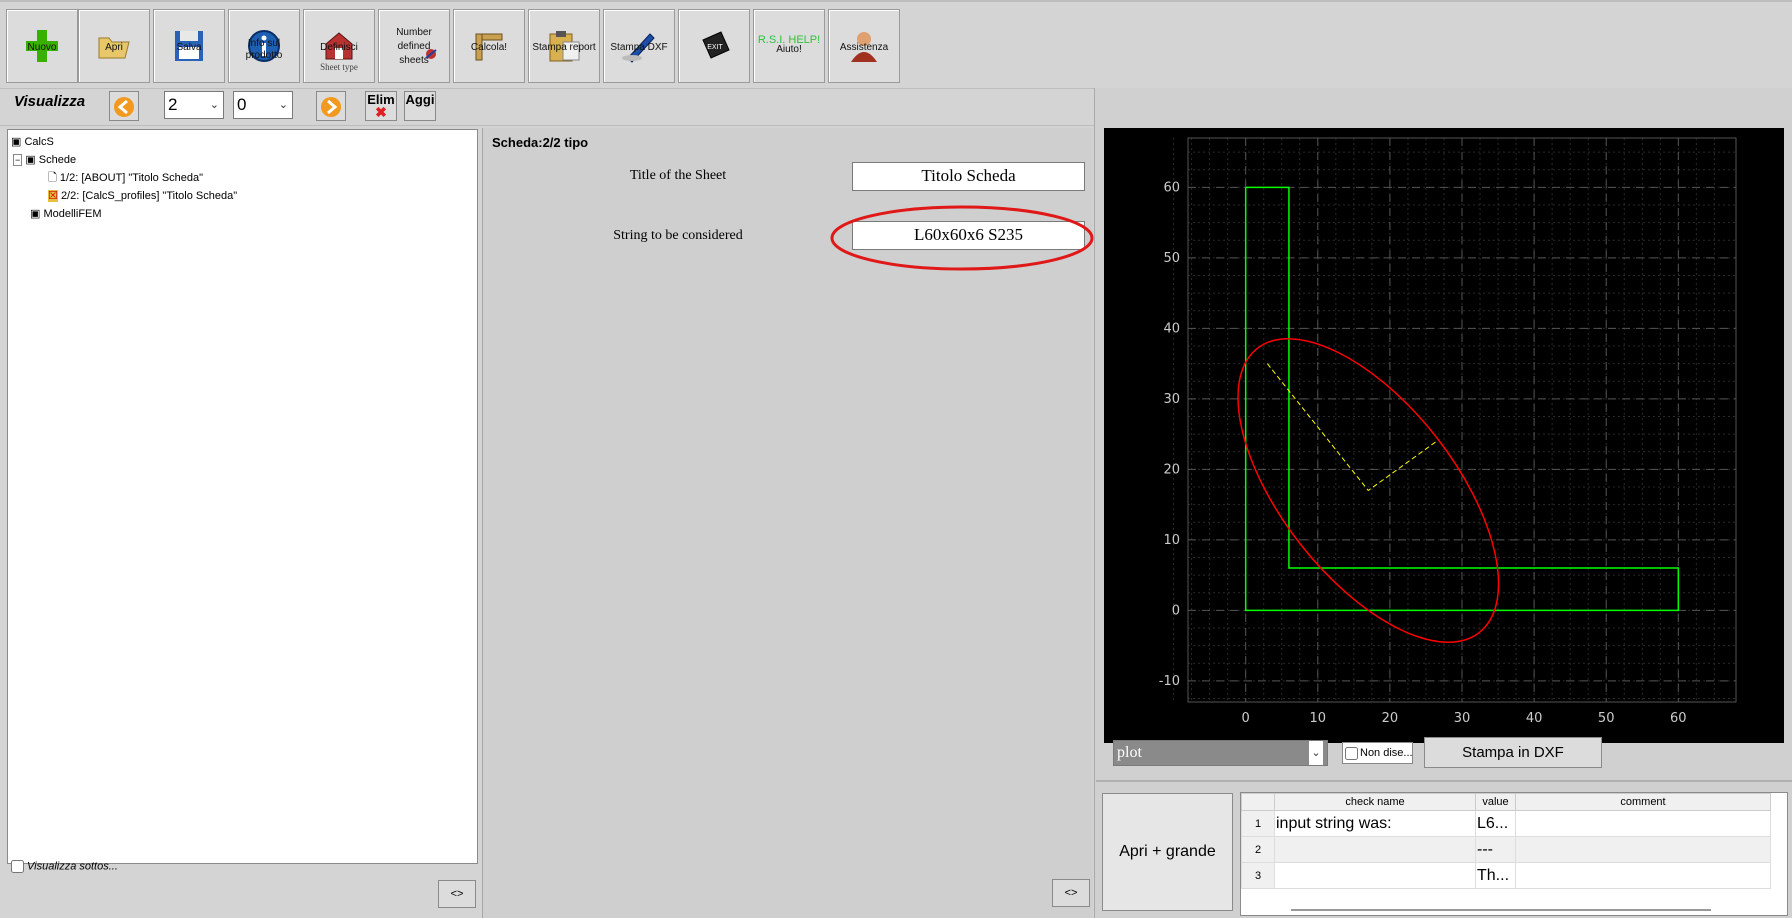  What do you see at coordinates (540, 142) in the screenshot?
I see `sheet-header: Scheda:2/2 tipo` at bounding box center [540, 142].